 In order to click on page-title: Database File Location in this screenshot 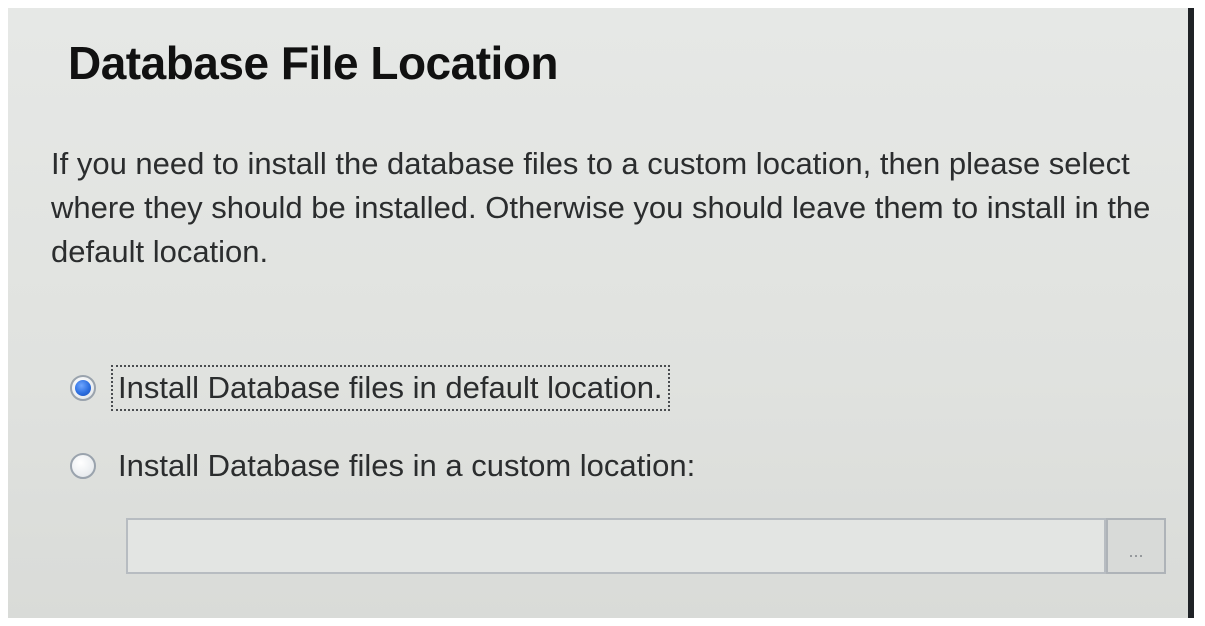, I will do `click(313, 63)`.